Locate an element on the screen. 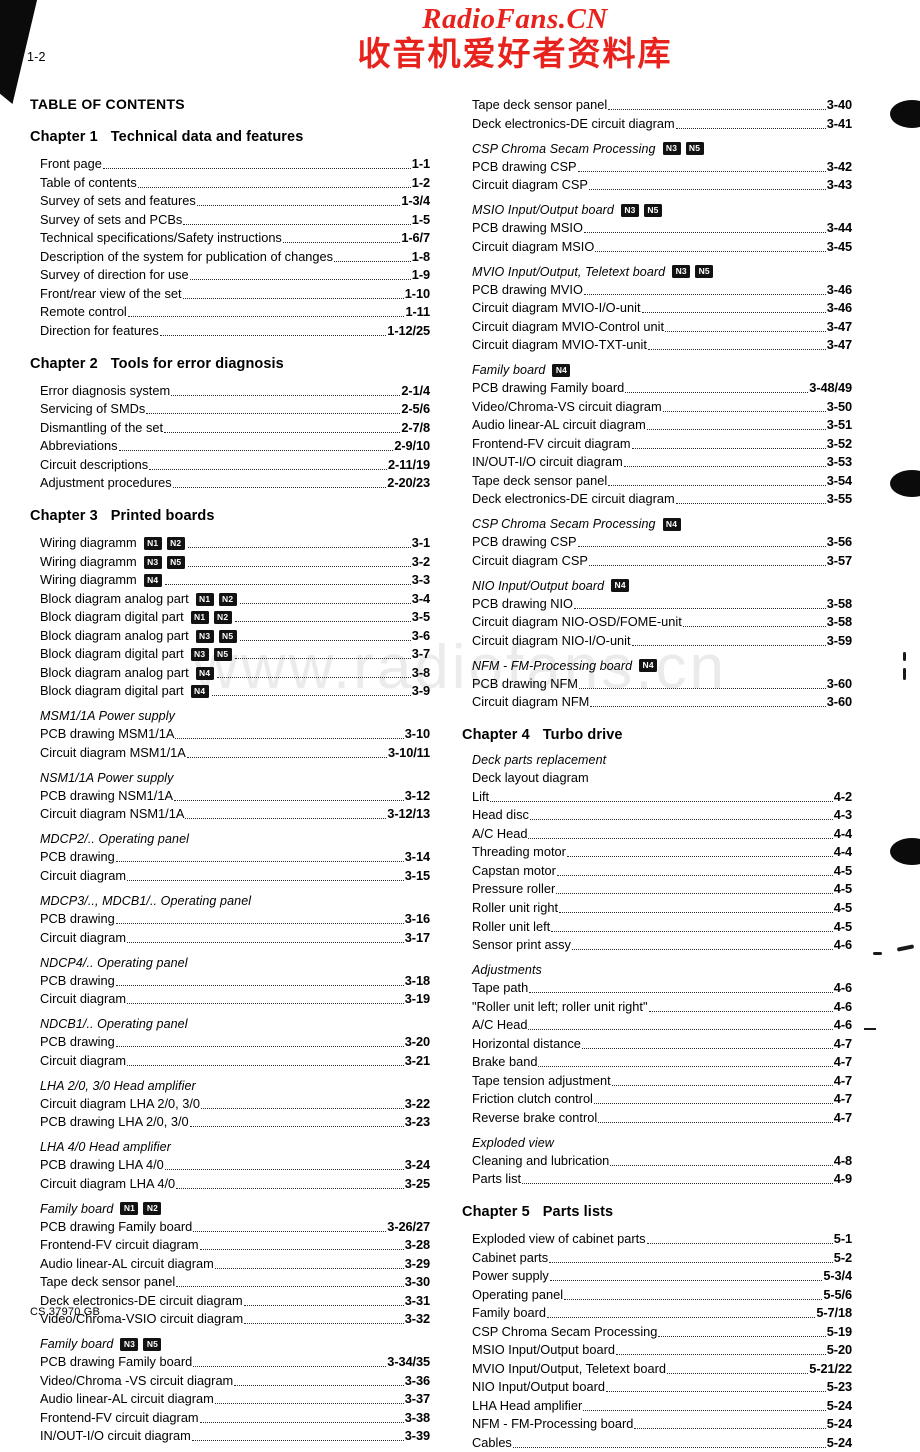 This screenshot has height=1452, width=920. toc-entry: Block diagram digital part N4 3-9 is located at coordinates (235, 690).